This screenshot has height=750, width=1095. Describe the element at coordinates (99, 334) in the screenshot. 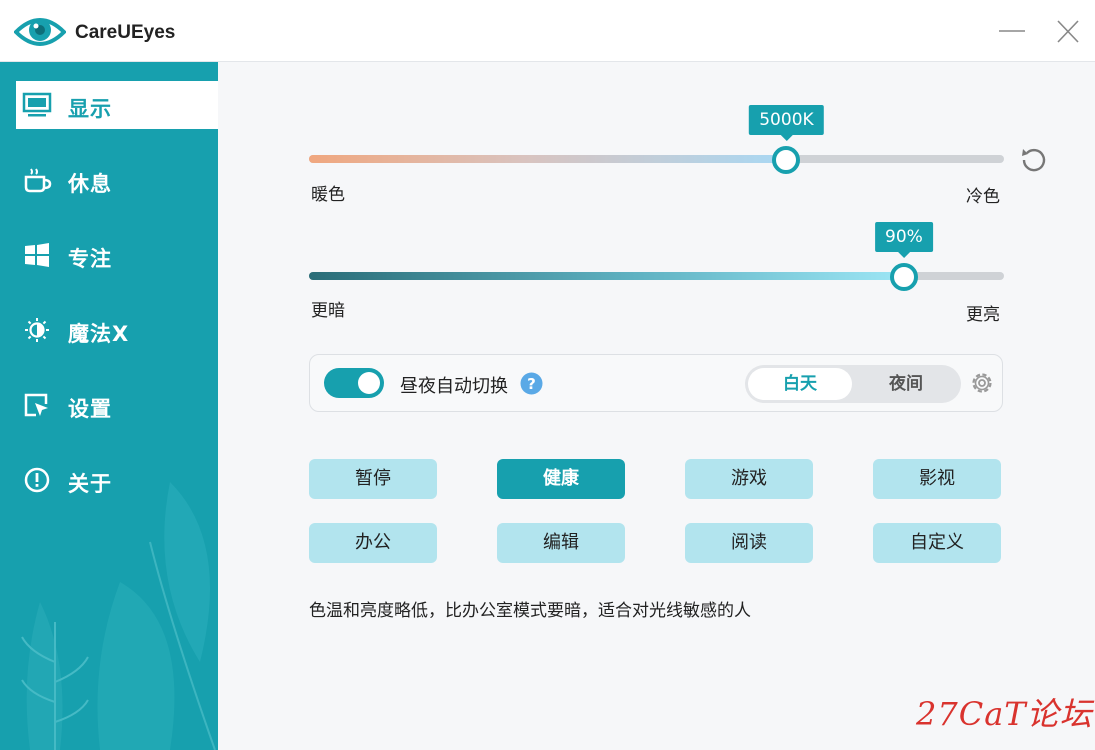

I see `sidebar-item-label: 魔法X` at that location.